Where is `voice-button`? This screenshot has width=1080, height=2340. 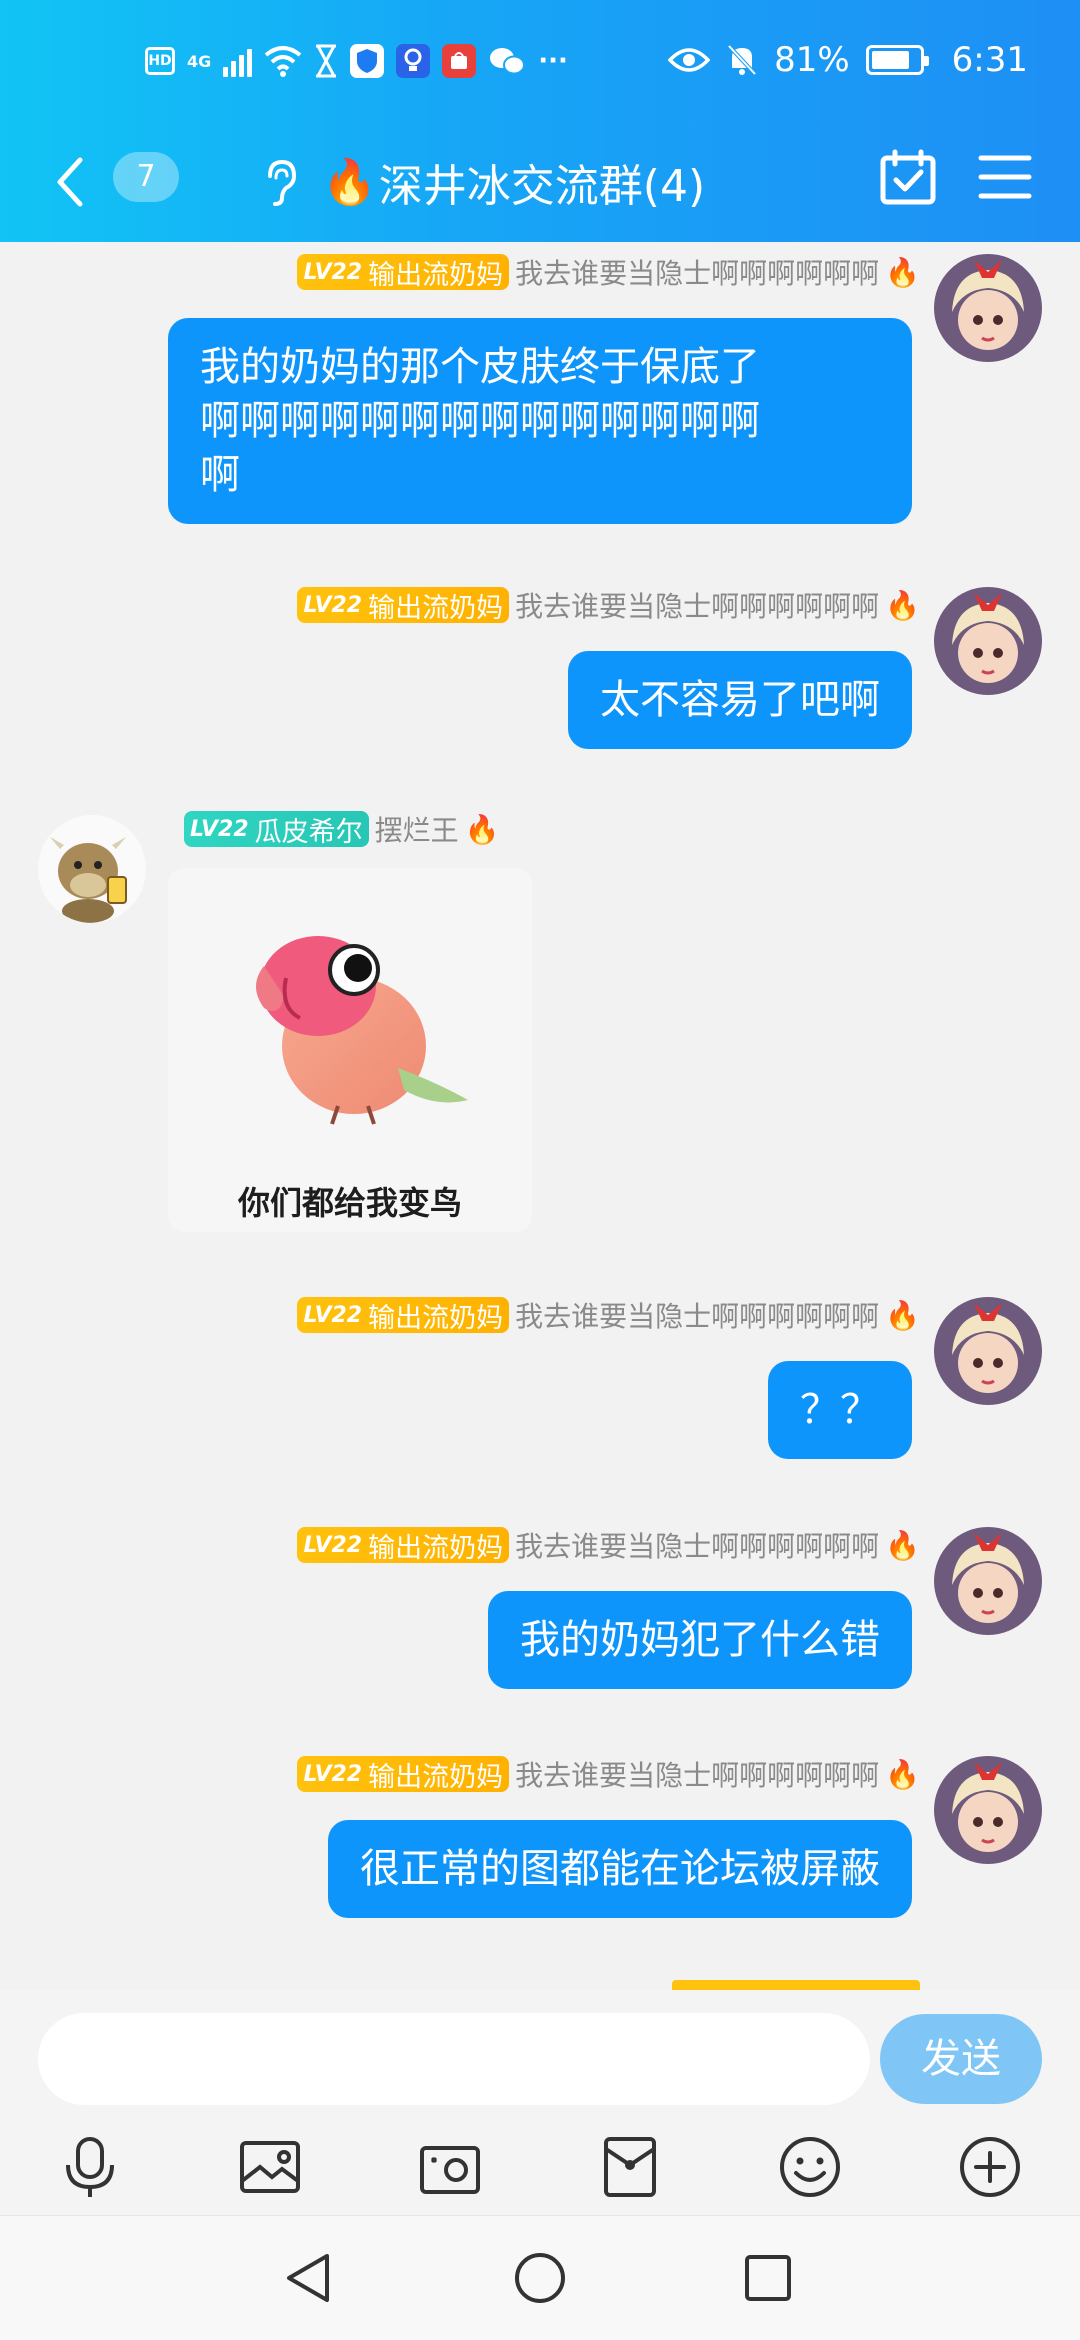
voice-button is located at coordinates (90, 2167).